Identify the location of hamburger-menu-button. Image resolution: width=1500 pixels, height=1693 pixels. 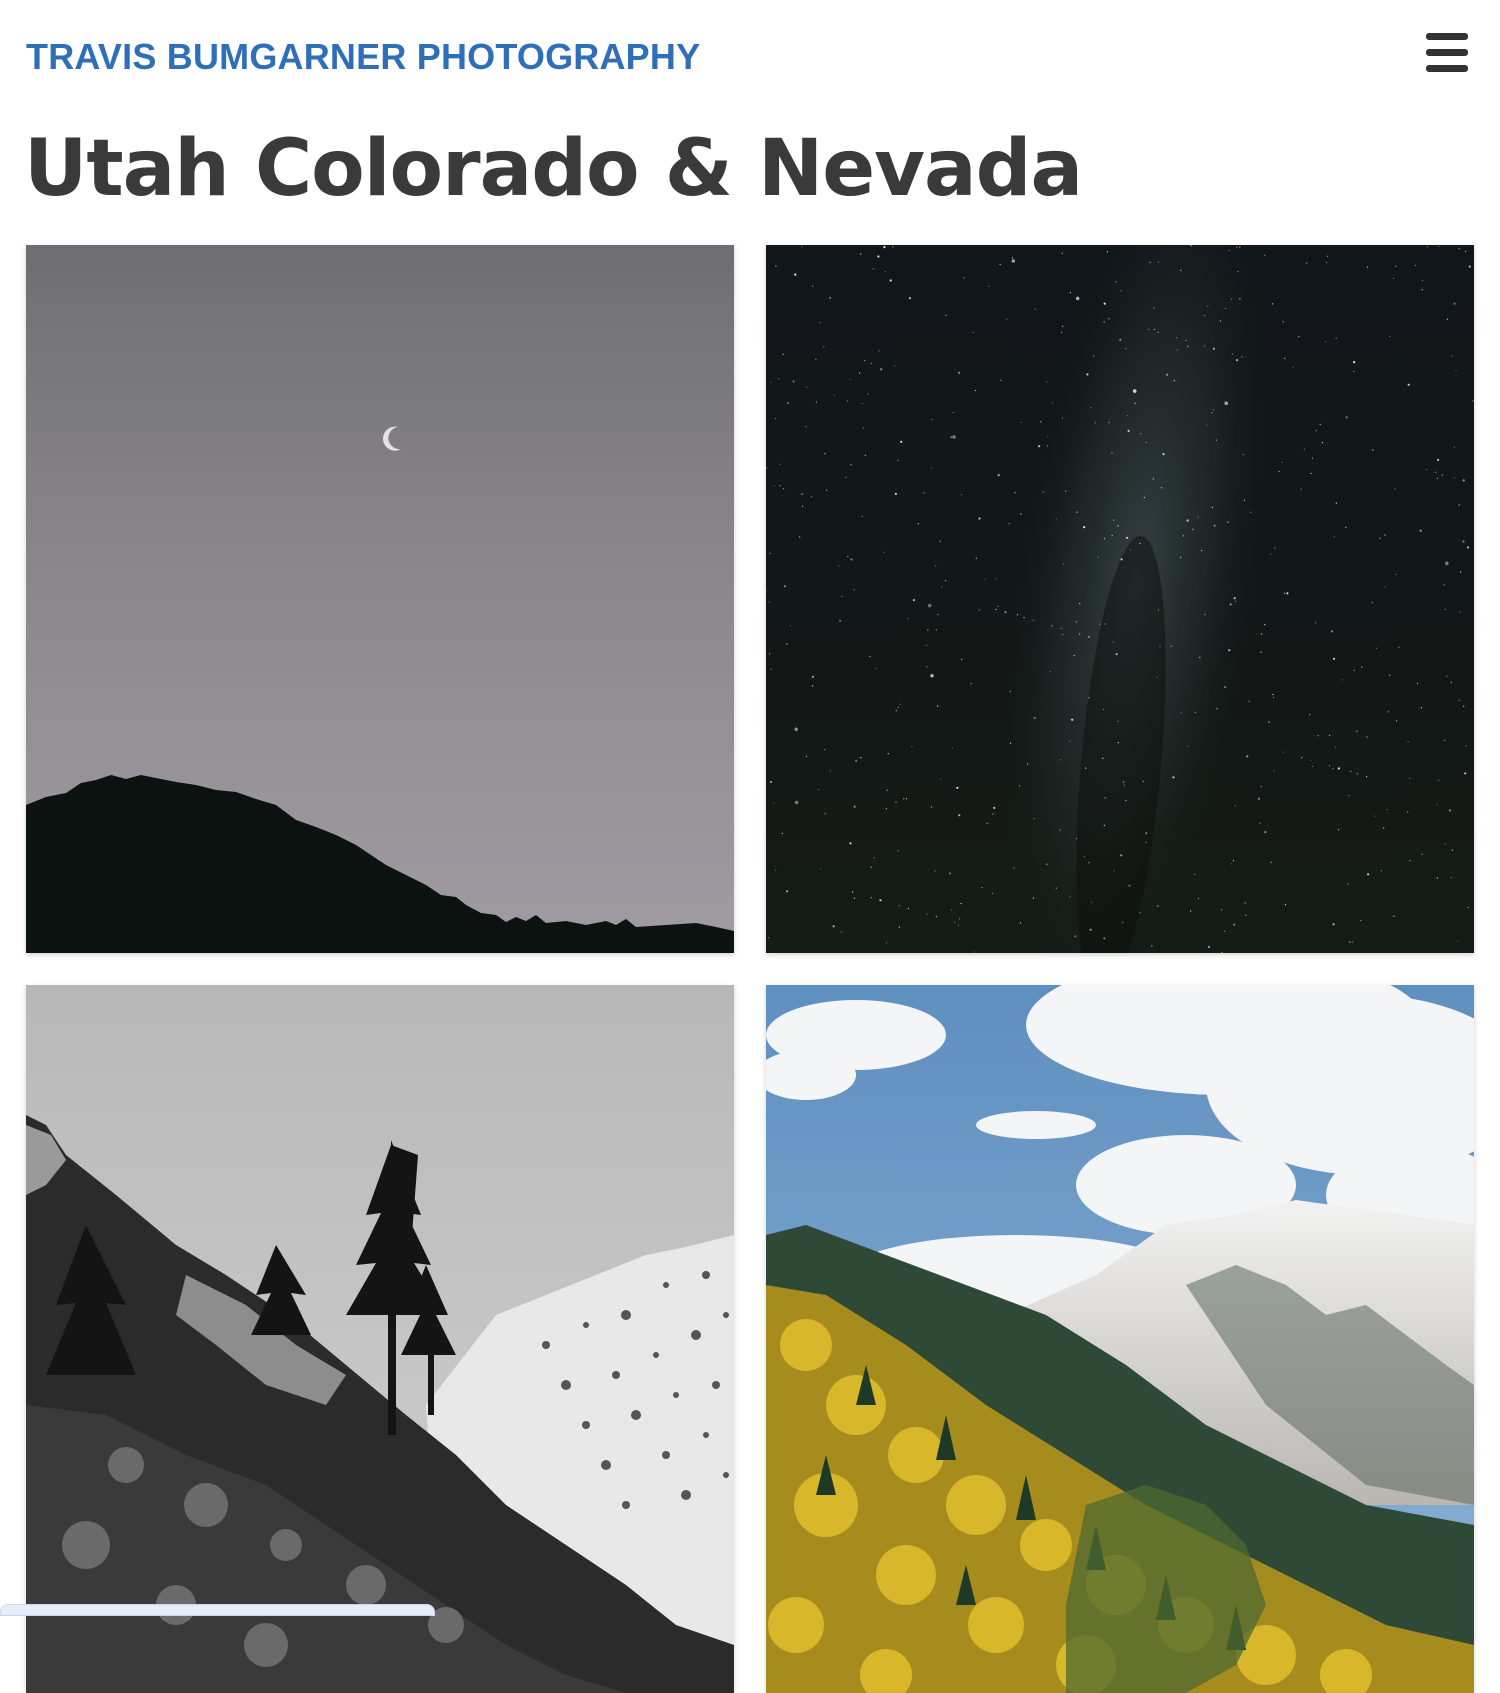
(1447, 53).